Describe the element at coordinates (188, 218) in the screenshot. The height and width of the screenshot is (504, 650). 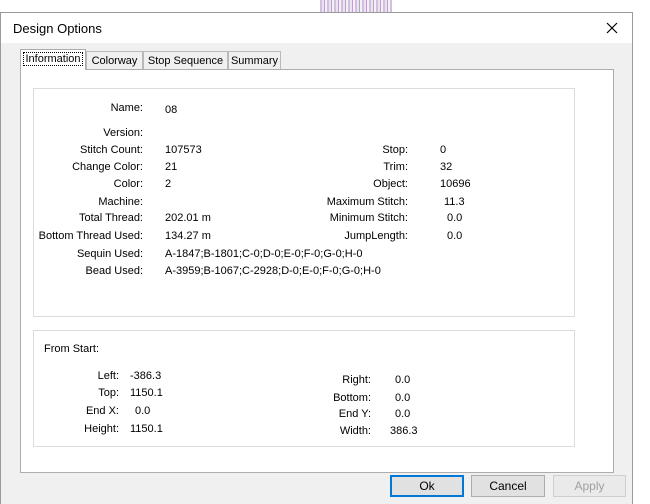
I see `total-thread-value: 202.01 m` at that location.